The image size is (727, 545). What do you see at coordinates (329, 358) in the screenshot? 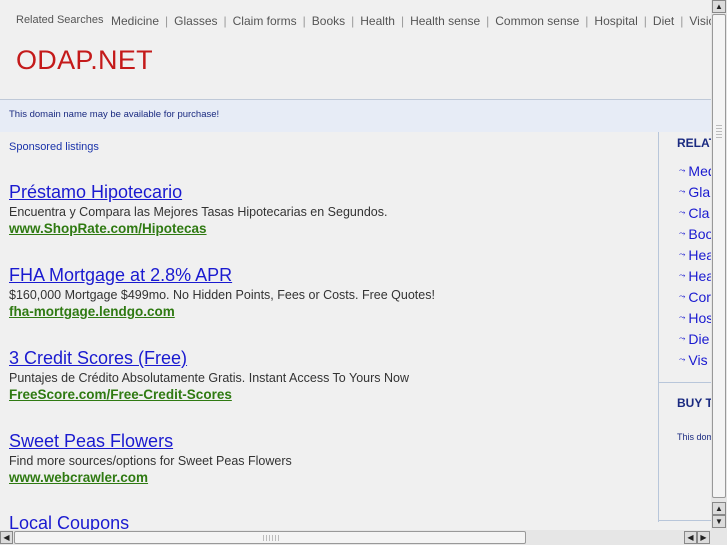
I see `listing-title-link: 3 Credit Scores (Free)` at bounding box center [329, 358].